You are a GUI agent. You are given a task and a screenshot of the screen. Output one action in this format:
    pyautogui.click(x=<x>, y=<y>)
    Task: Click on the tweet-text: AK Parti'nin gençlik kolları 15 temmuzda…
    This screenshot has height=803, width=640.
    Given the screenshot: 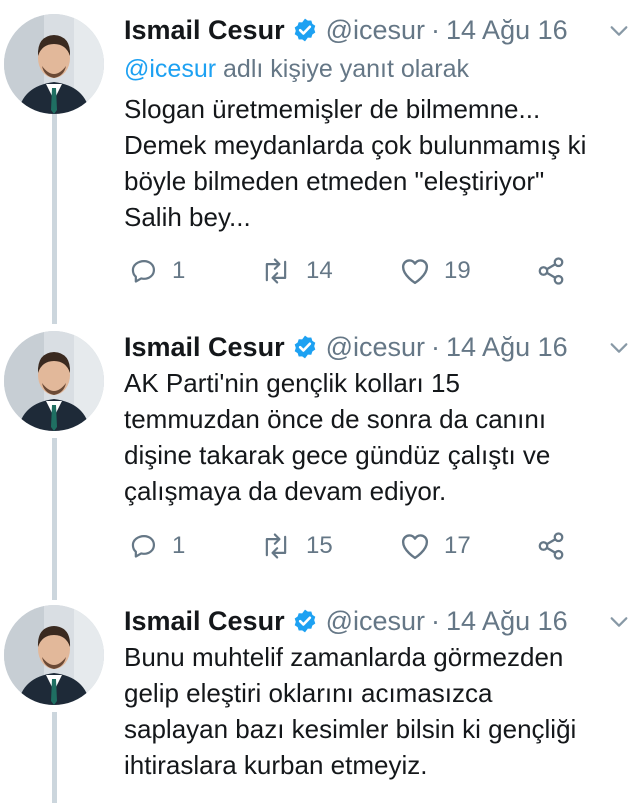 What is the action you would take?
    pyautogui.click(x=379, y=437)
    